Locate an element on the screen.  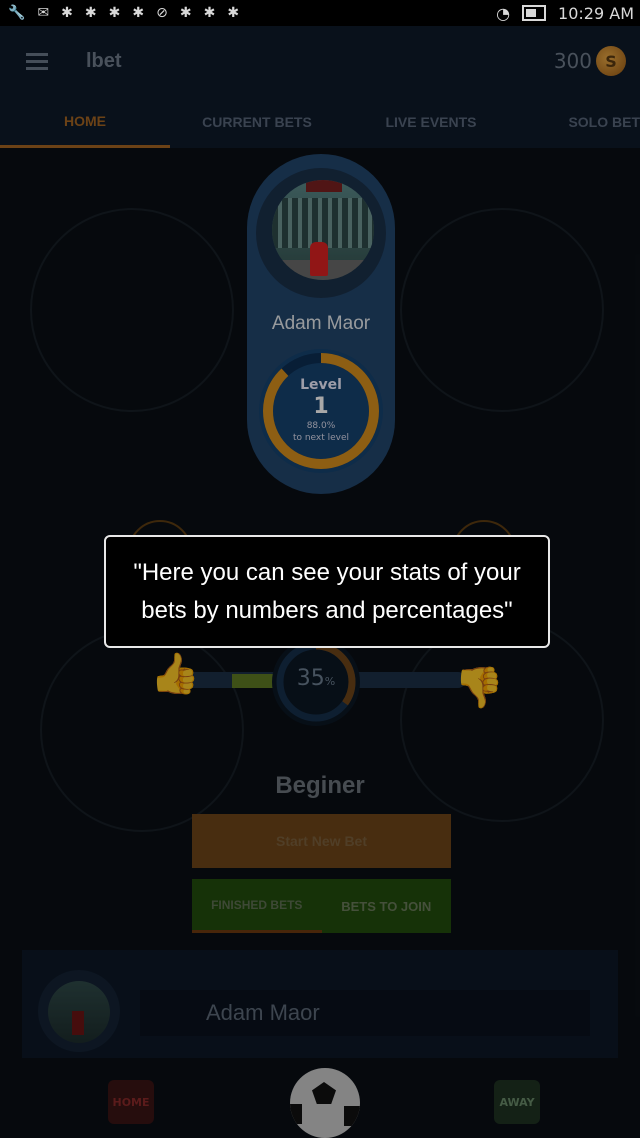
thumbs-up-icon: 👍 is located at coordinates (175, 674).